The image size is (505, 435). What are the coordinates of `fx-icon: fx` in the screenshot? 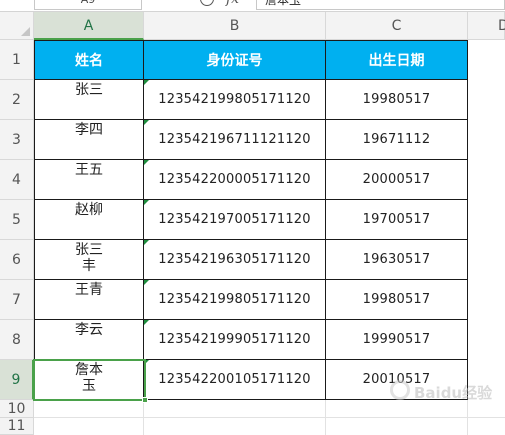 It's located at (232, 3).